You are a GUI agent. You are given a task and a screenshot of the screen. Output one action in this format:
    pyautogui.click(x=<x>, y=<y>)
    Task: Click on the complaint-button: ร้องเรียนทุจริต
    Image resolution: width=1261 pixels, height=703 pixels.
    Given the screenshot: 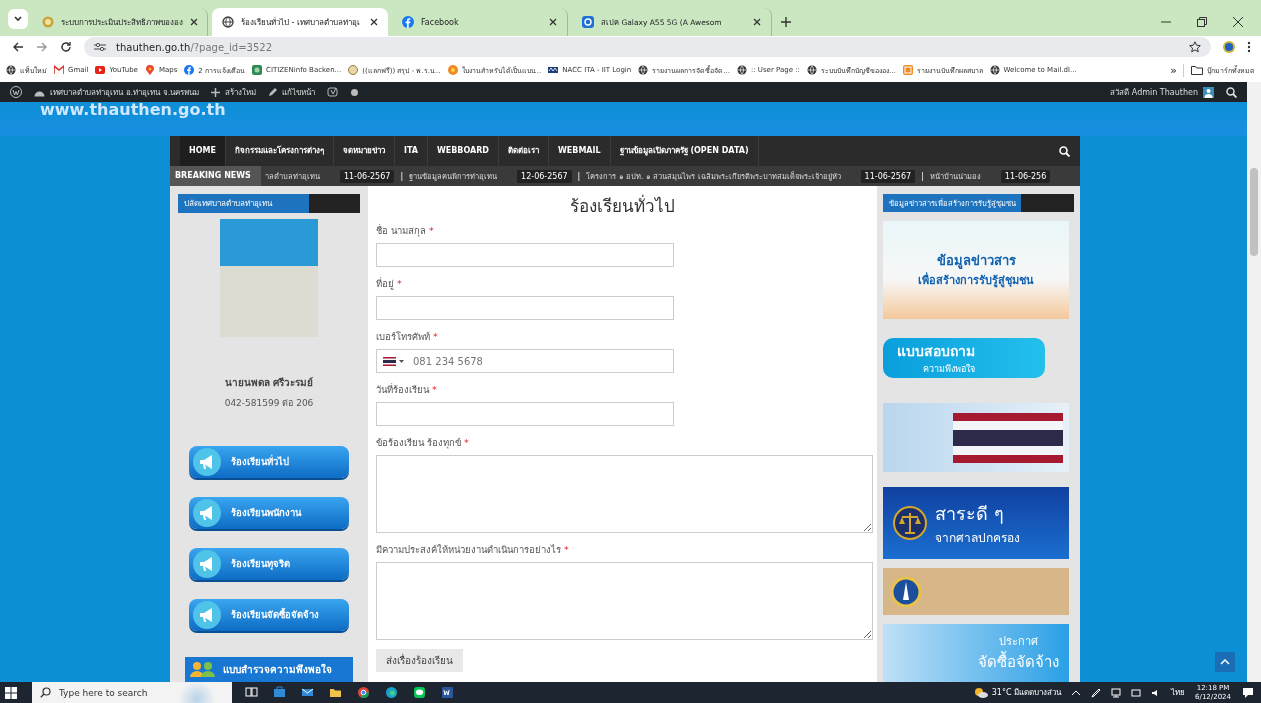 What is the action you would take?
    pyautogui.click(x=269, y=563)
    